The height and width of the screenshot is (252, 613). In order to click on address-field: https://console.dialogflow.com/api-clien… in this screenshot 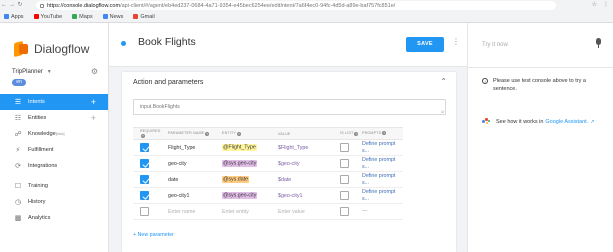, I will do `click(296, 5)`.